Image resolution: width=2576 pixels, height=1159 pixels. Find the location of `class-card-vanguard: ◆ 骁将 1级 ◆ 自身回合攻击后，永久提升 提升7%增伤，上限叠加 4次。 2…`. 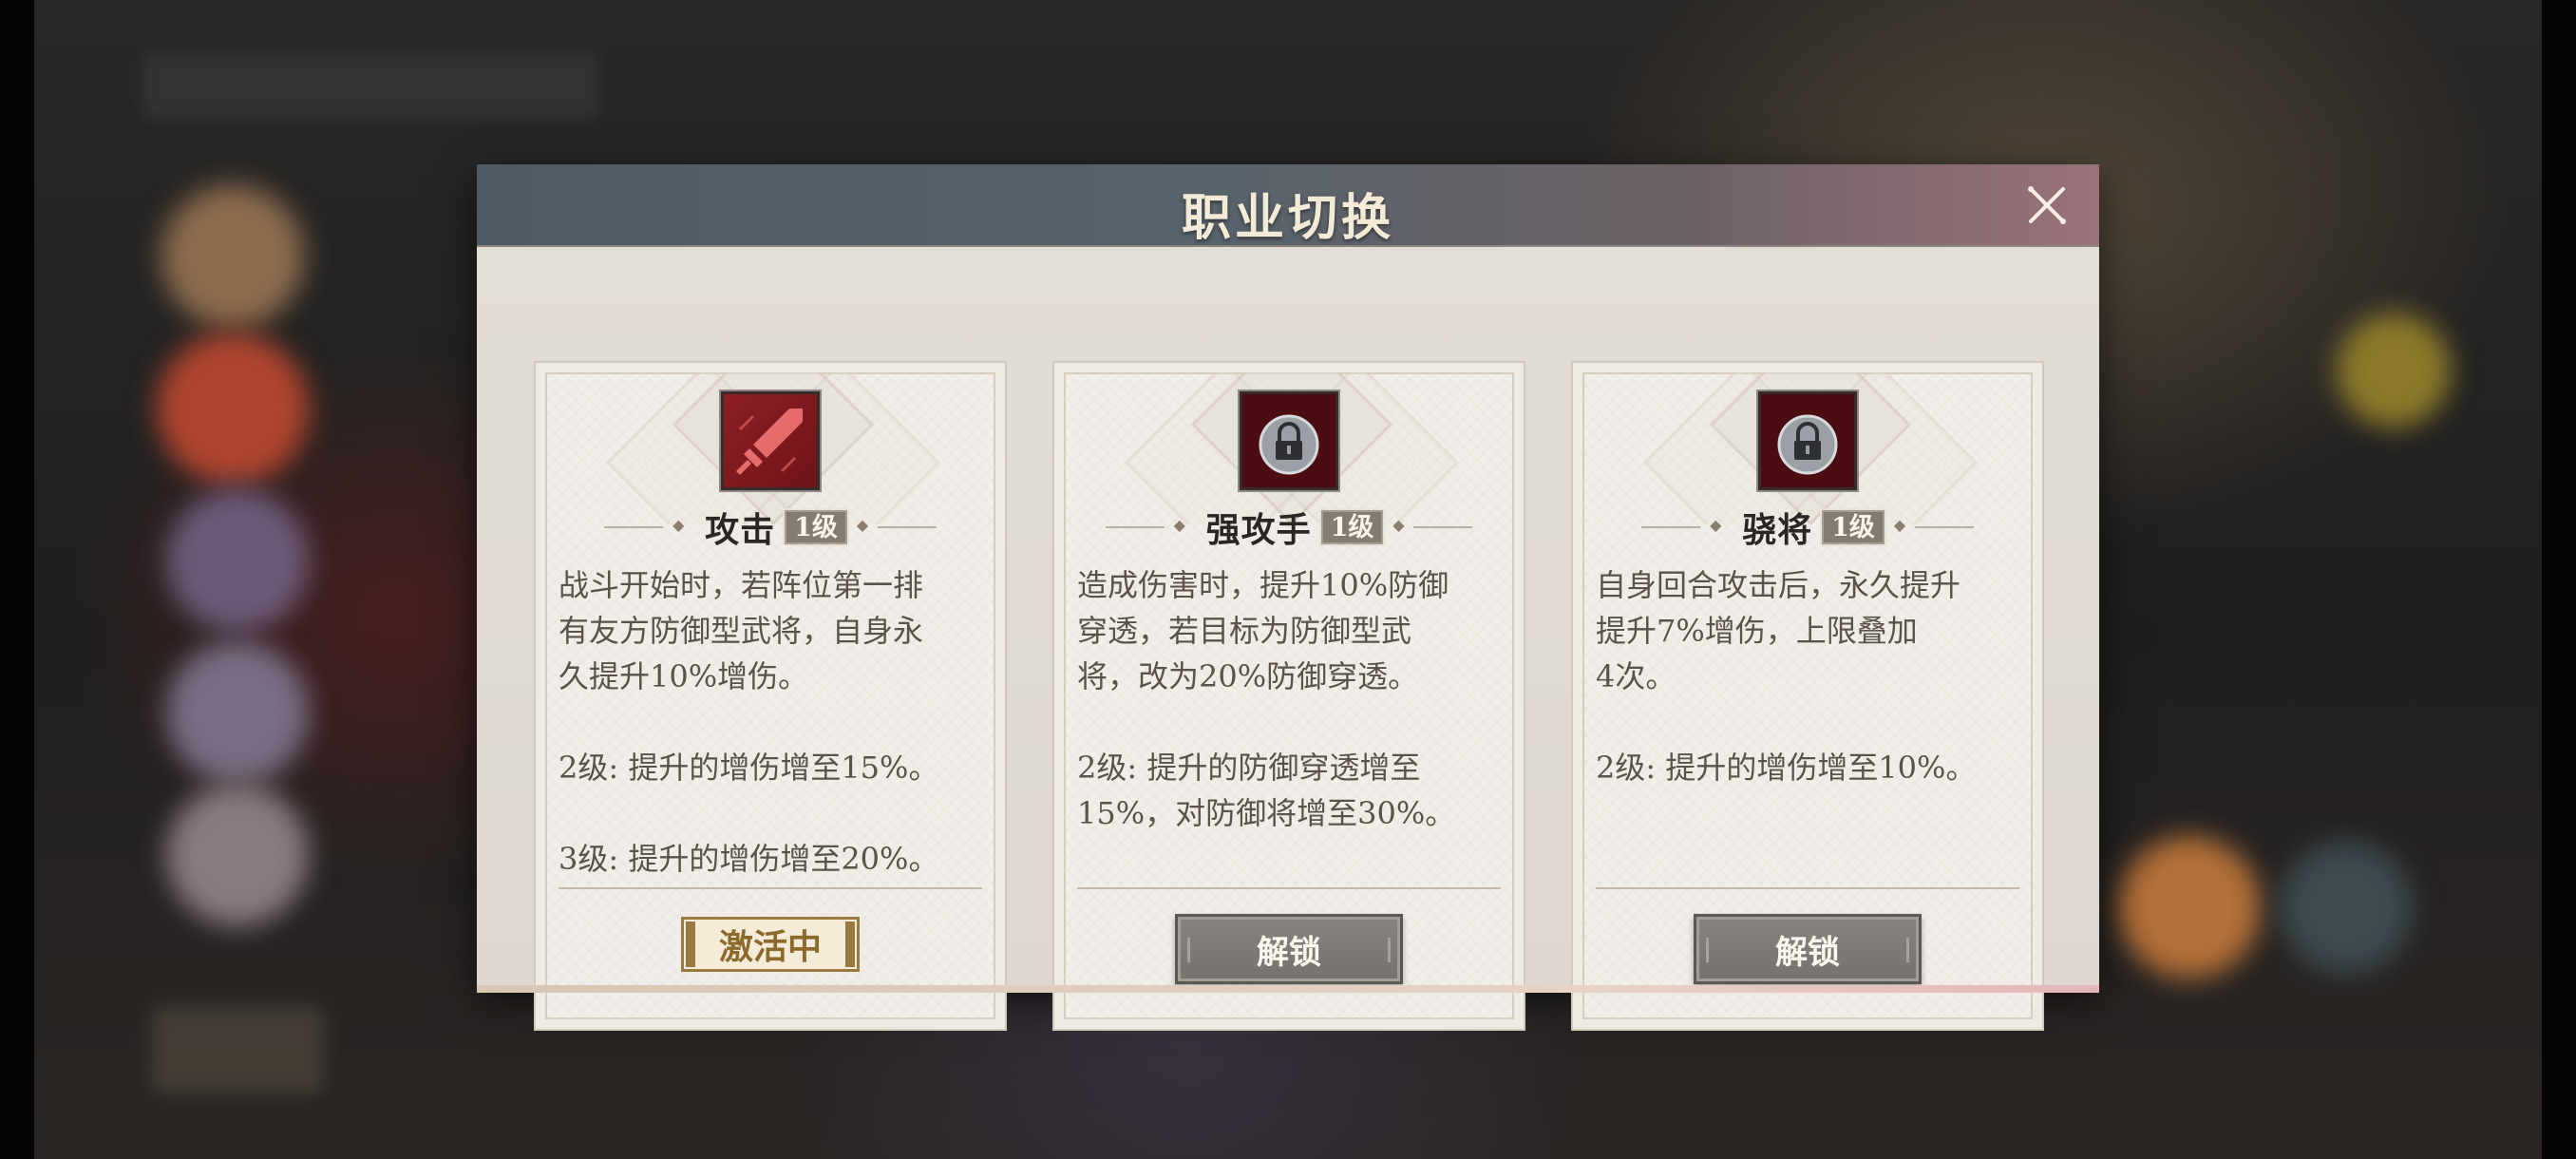

class-card-vanguard: ◆ 骁将 1级 ◆ 自身回合攻击后，永久提升 提升7%增伤，上限叠加 4次。 2… is located at coordinates (1807, 696).